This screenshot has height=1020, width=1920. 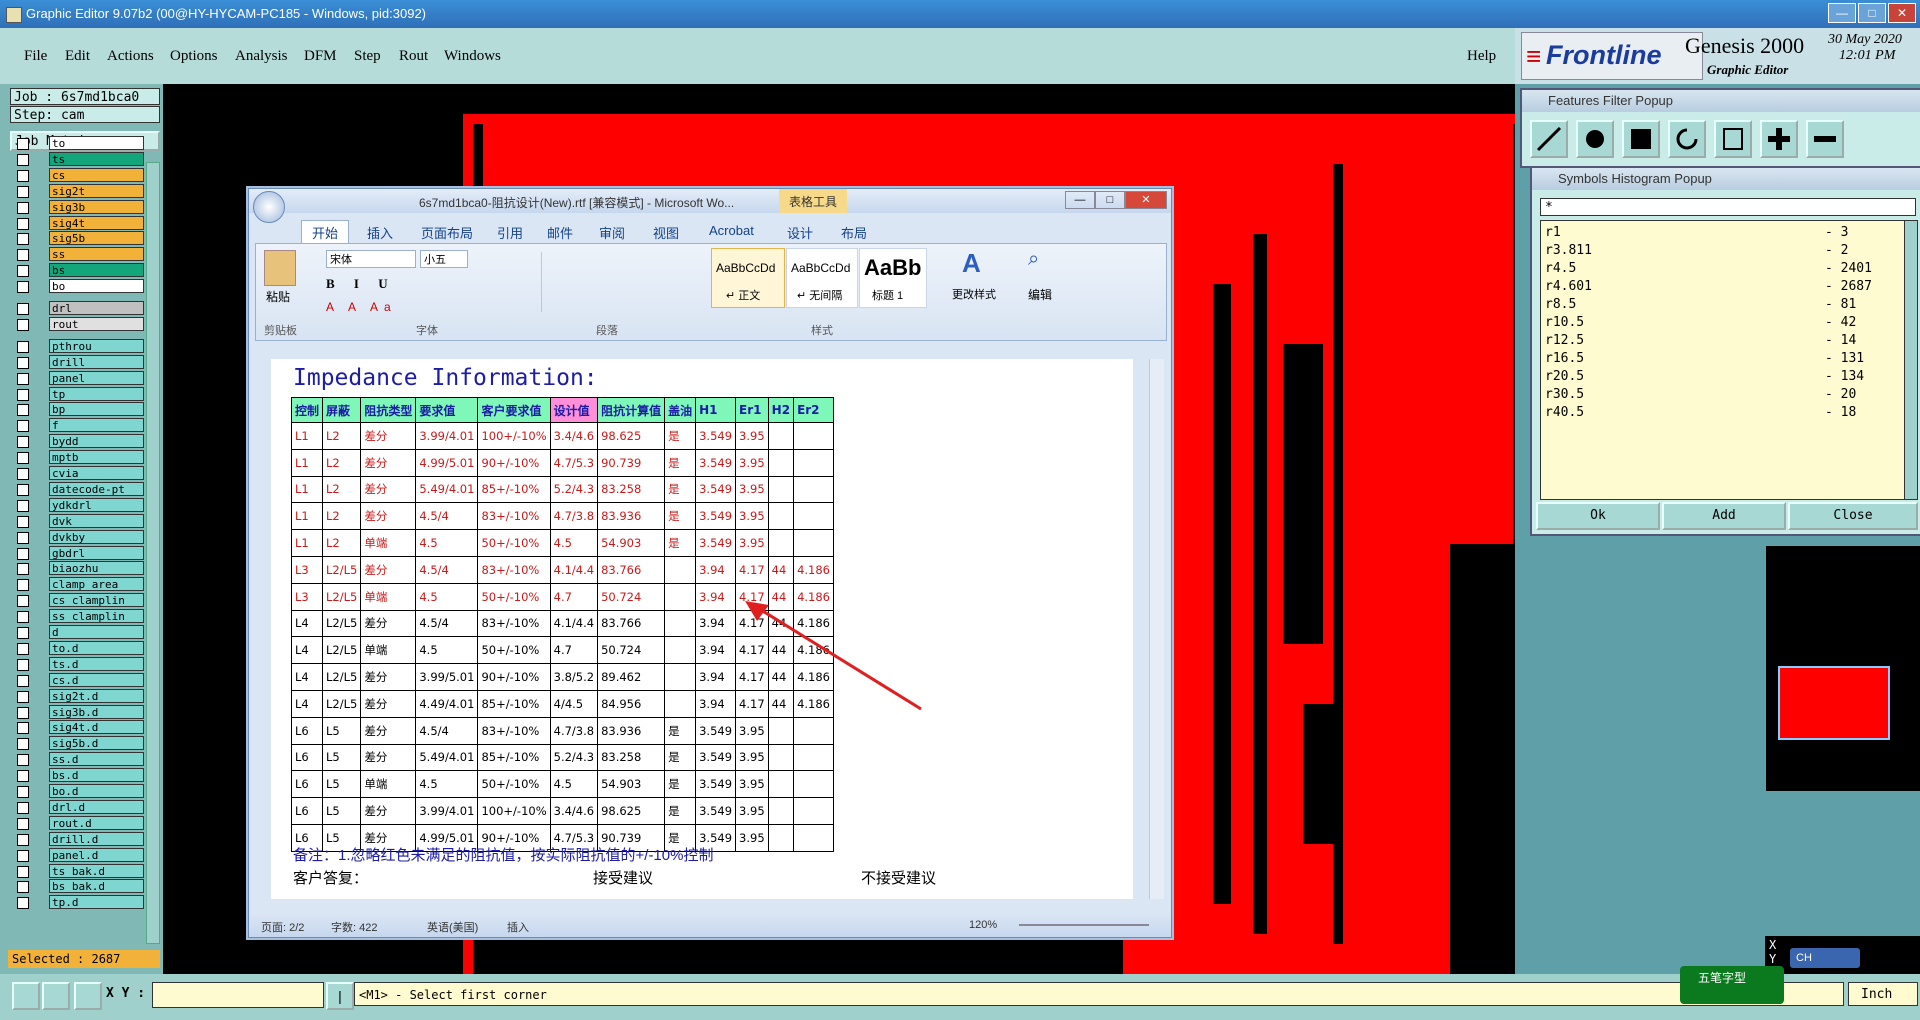 What do you see at coordinates (79, 696) in the screenshot?
I see `layer-row: sig2t.d` at bounding box center [79, 696].